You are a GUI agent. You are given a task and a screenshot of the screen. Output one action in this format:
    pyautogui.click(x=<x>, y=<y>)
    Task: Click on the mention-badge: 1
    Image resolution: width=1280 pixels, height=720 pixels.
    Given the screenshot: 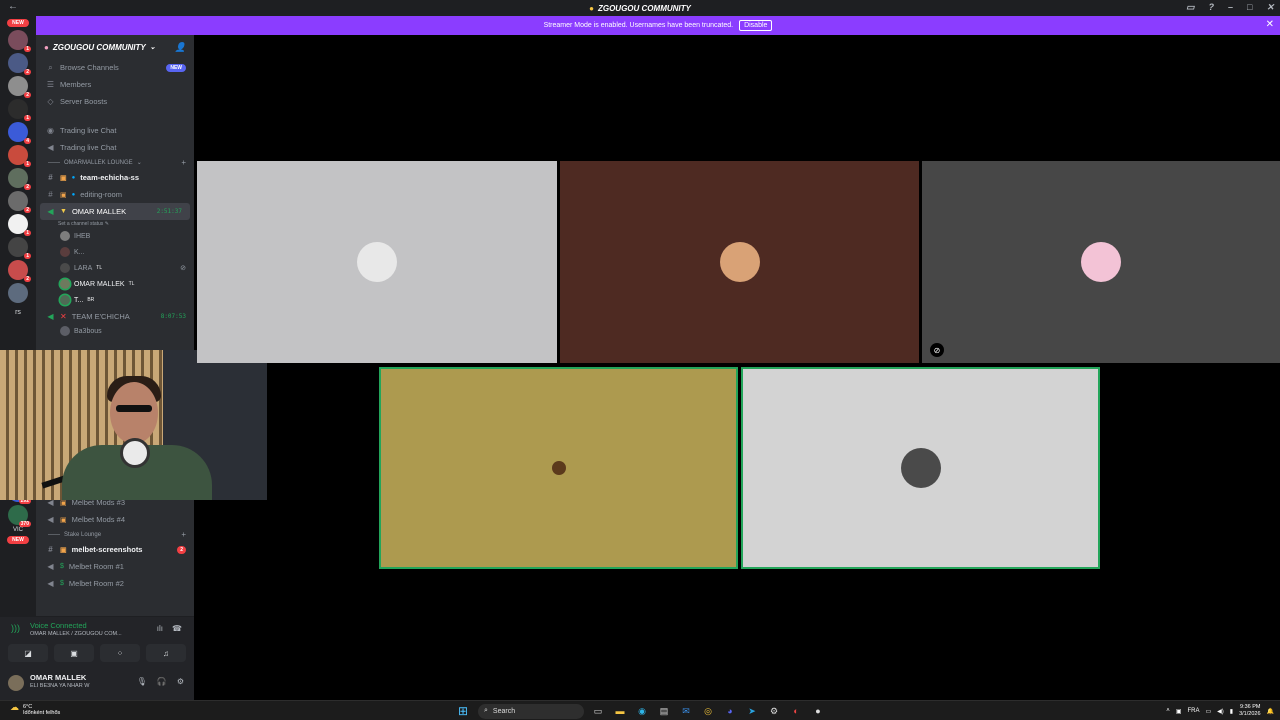 What is the action you would take?
    pyautogui.click(x=27, y=118)
    